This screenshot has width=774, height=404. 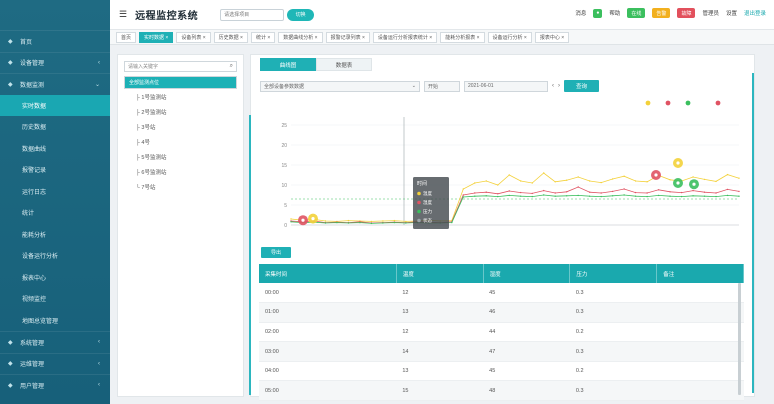 I want to click on sidebar-item-16: ◆ 用户管理 ‹, so click(x=55, y=385).